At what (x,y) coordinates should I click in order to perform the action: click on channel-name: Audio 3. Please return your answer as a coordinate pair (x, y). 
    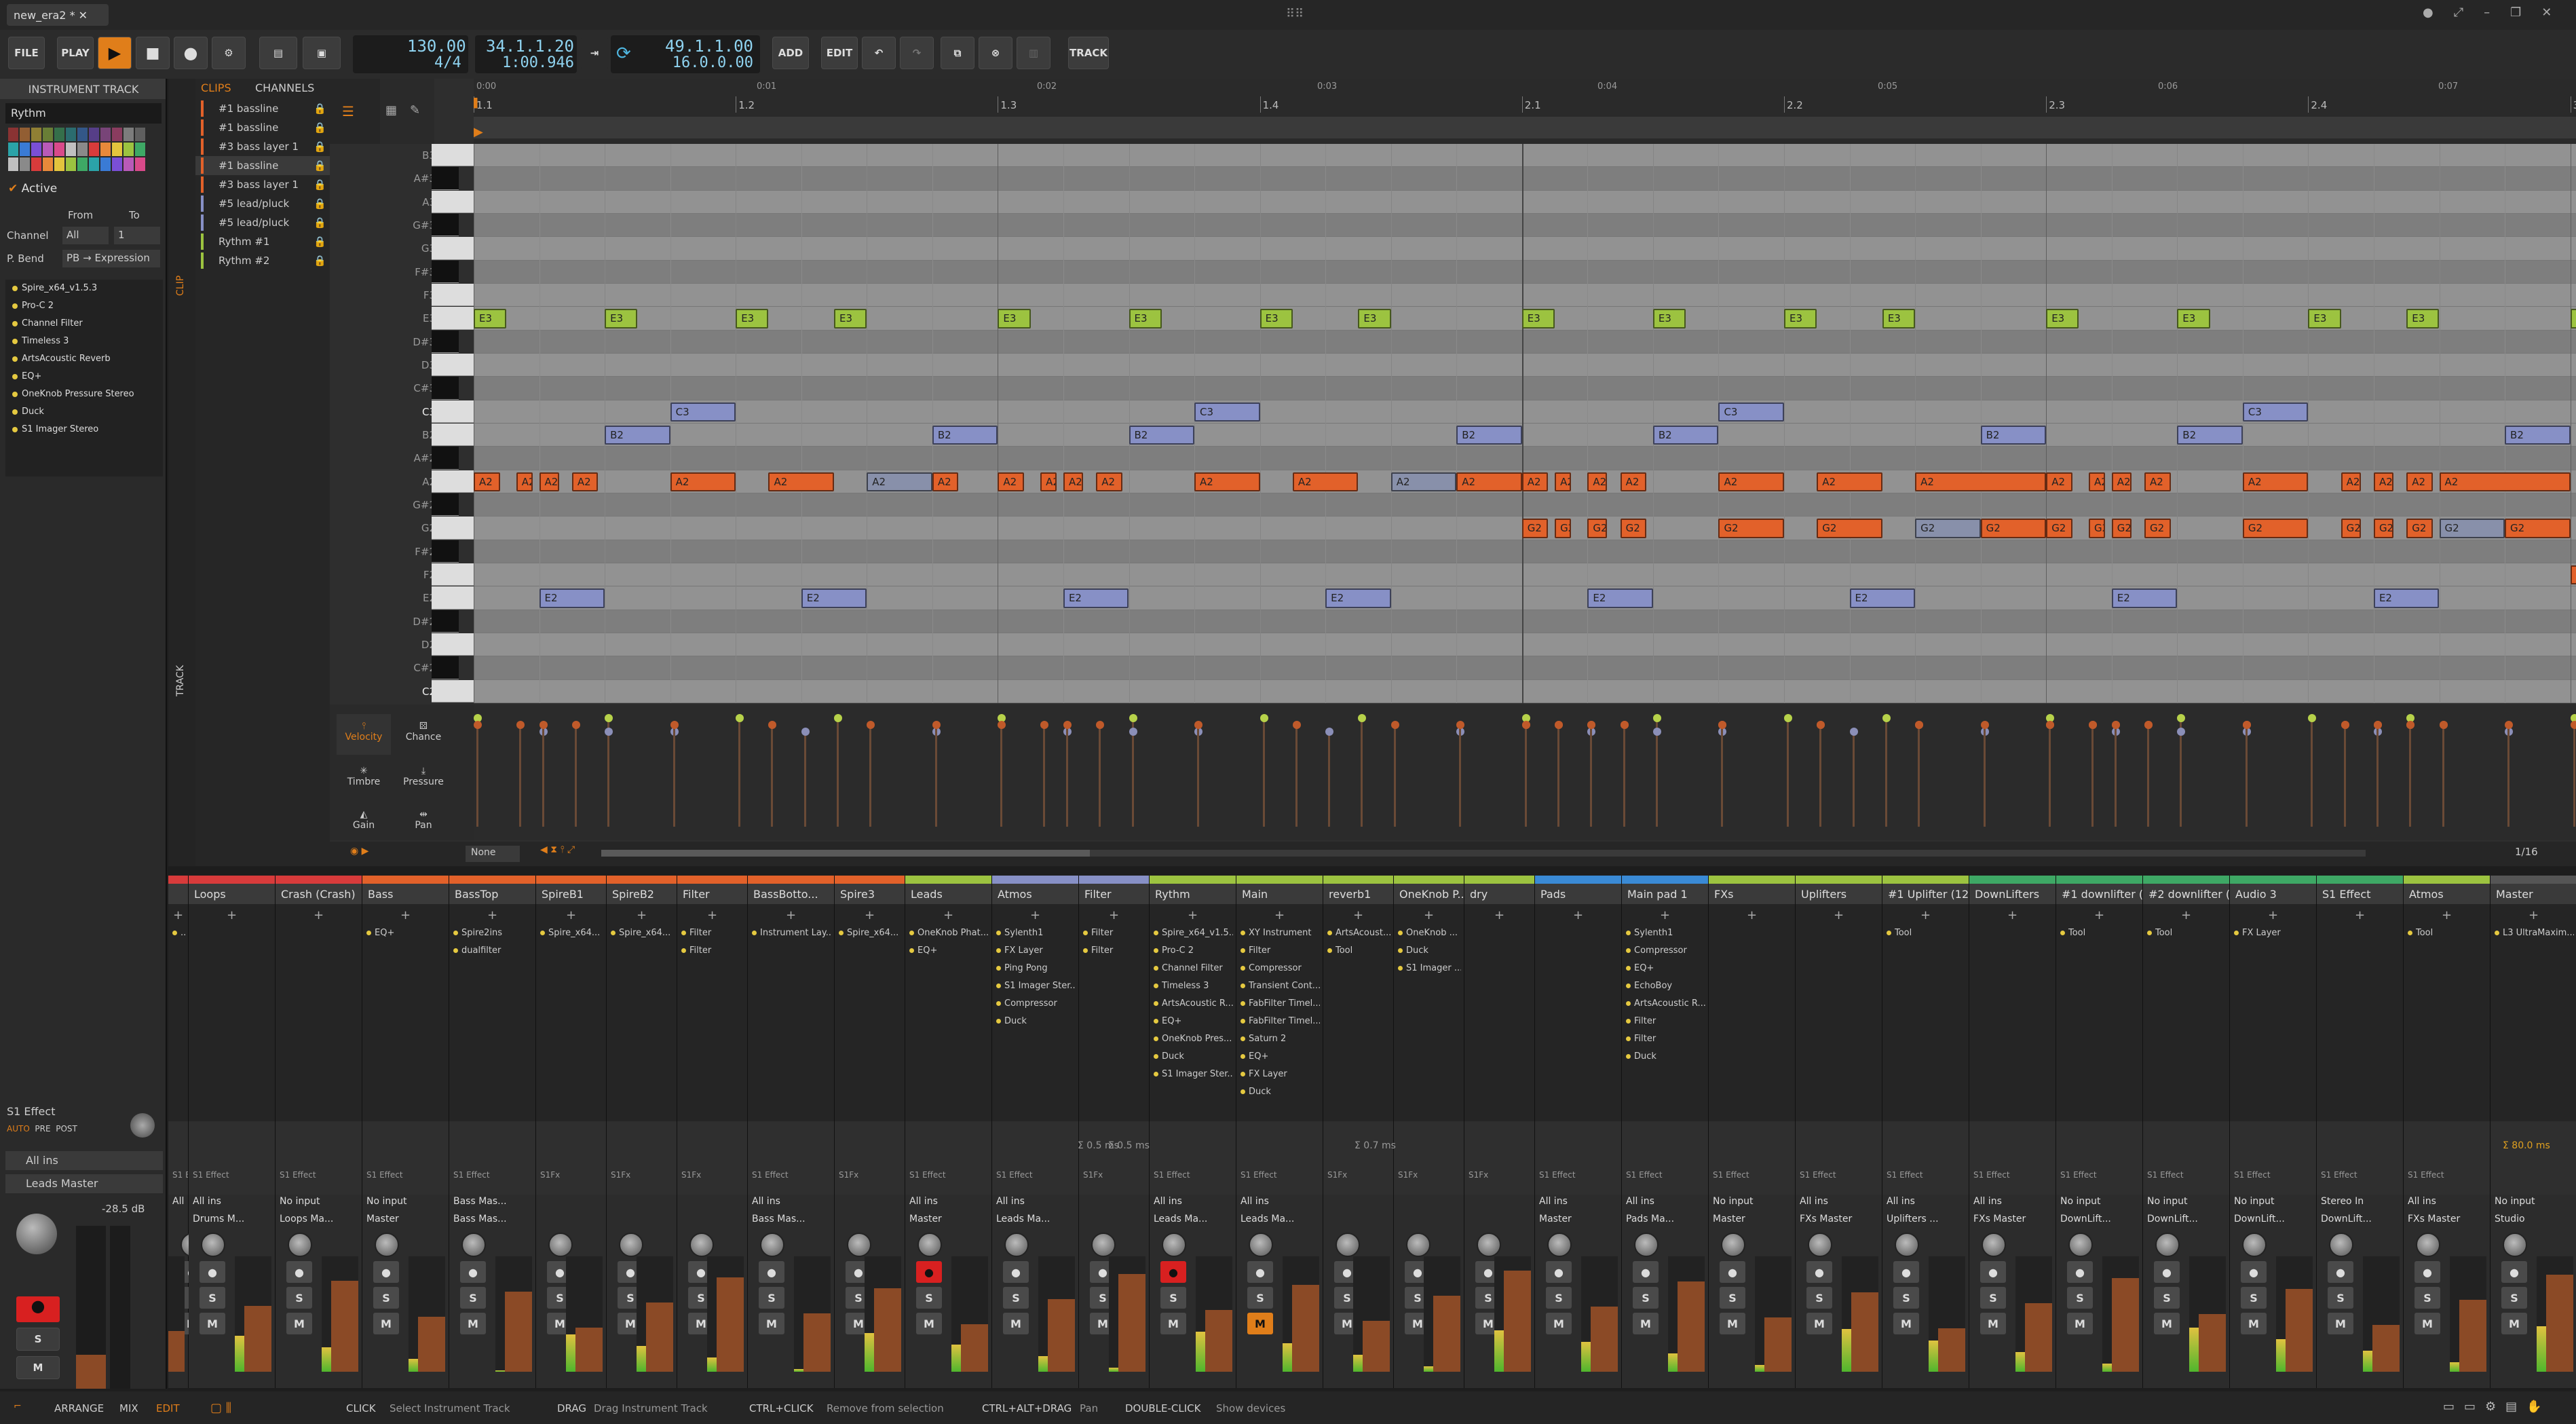
    Looking at the image, I should click on (2273, 894).